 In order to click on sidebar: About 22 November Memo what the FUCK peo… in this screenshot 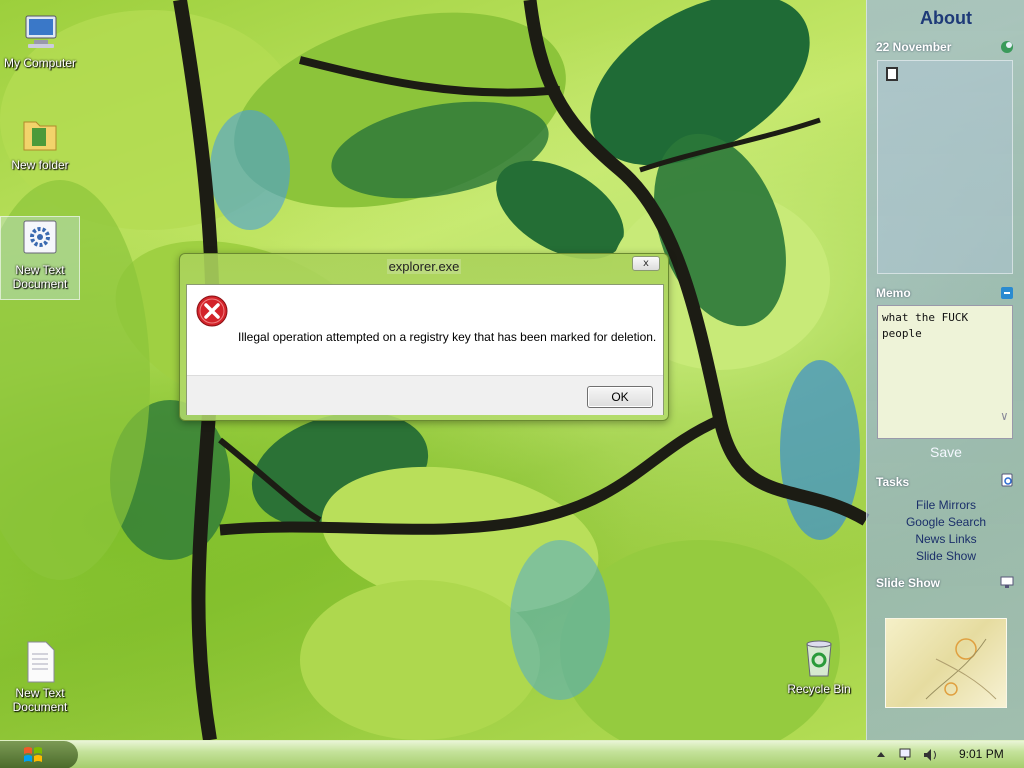, I will do `click(945, 370)`.